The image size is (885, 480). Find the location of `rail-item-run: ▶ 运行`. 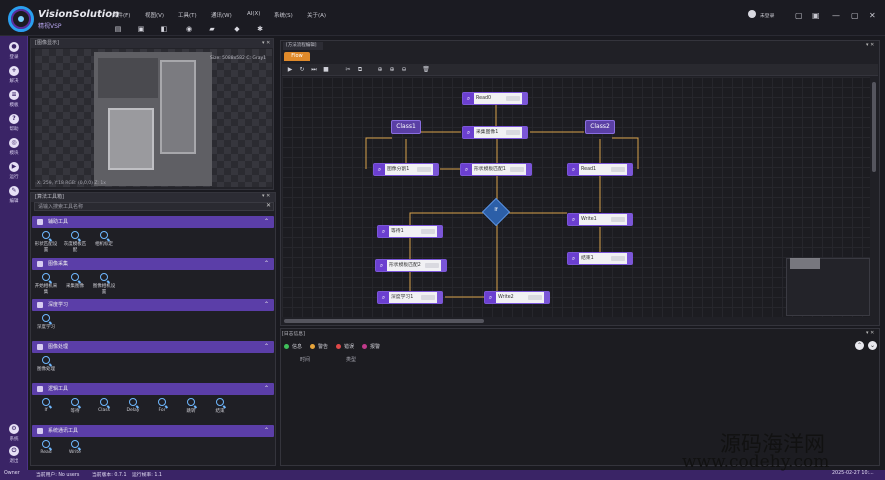

rail-item-run: ▶ 运行 is located at coordinates (14, 174).